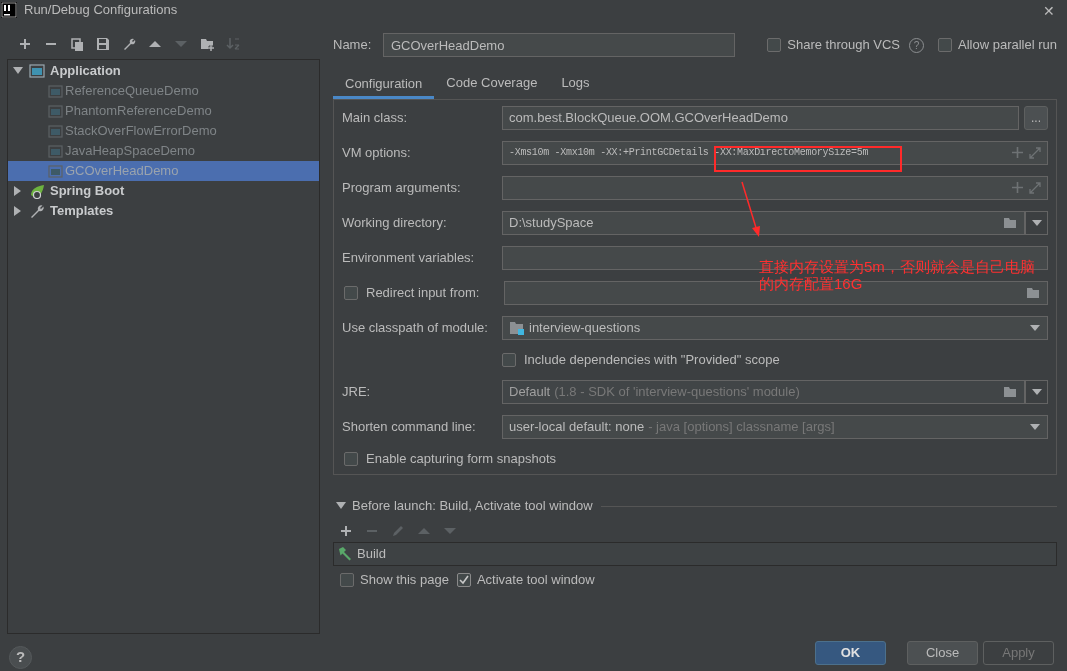  Describe the element at coordinates (384, 84) in the screenshot. I see `tab: Configuration` at that location.